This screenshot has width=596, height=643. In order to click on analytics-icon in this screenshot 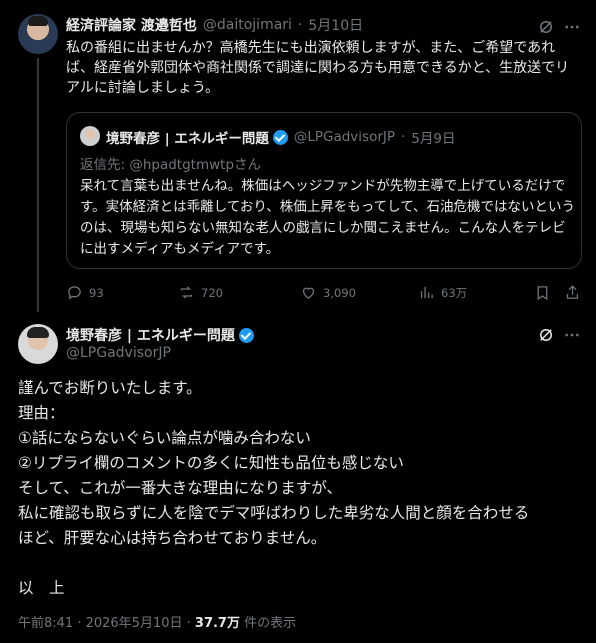, I will do `click(426, 292)`.